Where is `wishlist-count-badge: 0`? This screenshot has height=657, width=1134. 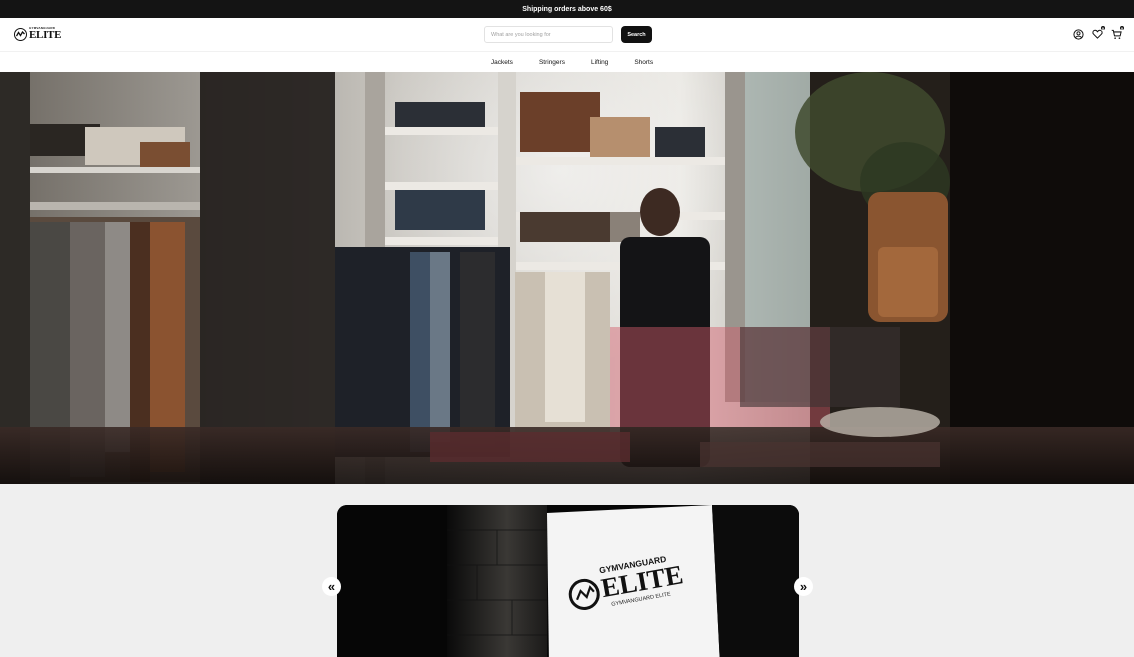
wishlist-count-badge: 0 is located at coordinates (1103, 28).